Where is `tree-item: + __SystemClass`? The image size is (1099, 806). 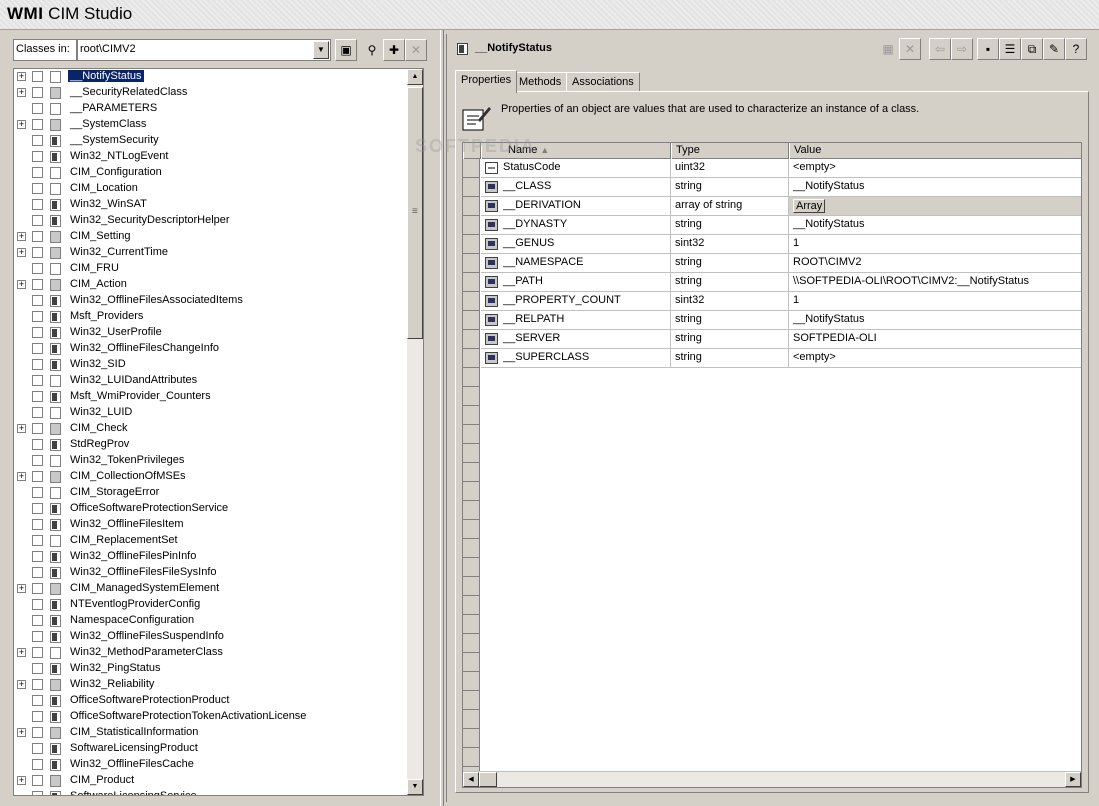 tree-item: + __SystemClass is located at coordinates (211, 125).